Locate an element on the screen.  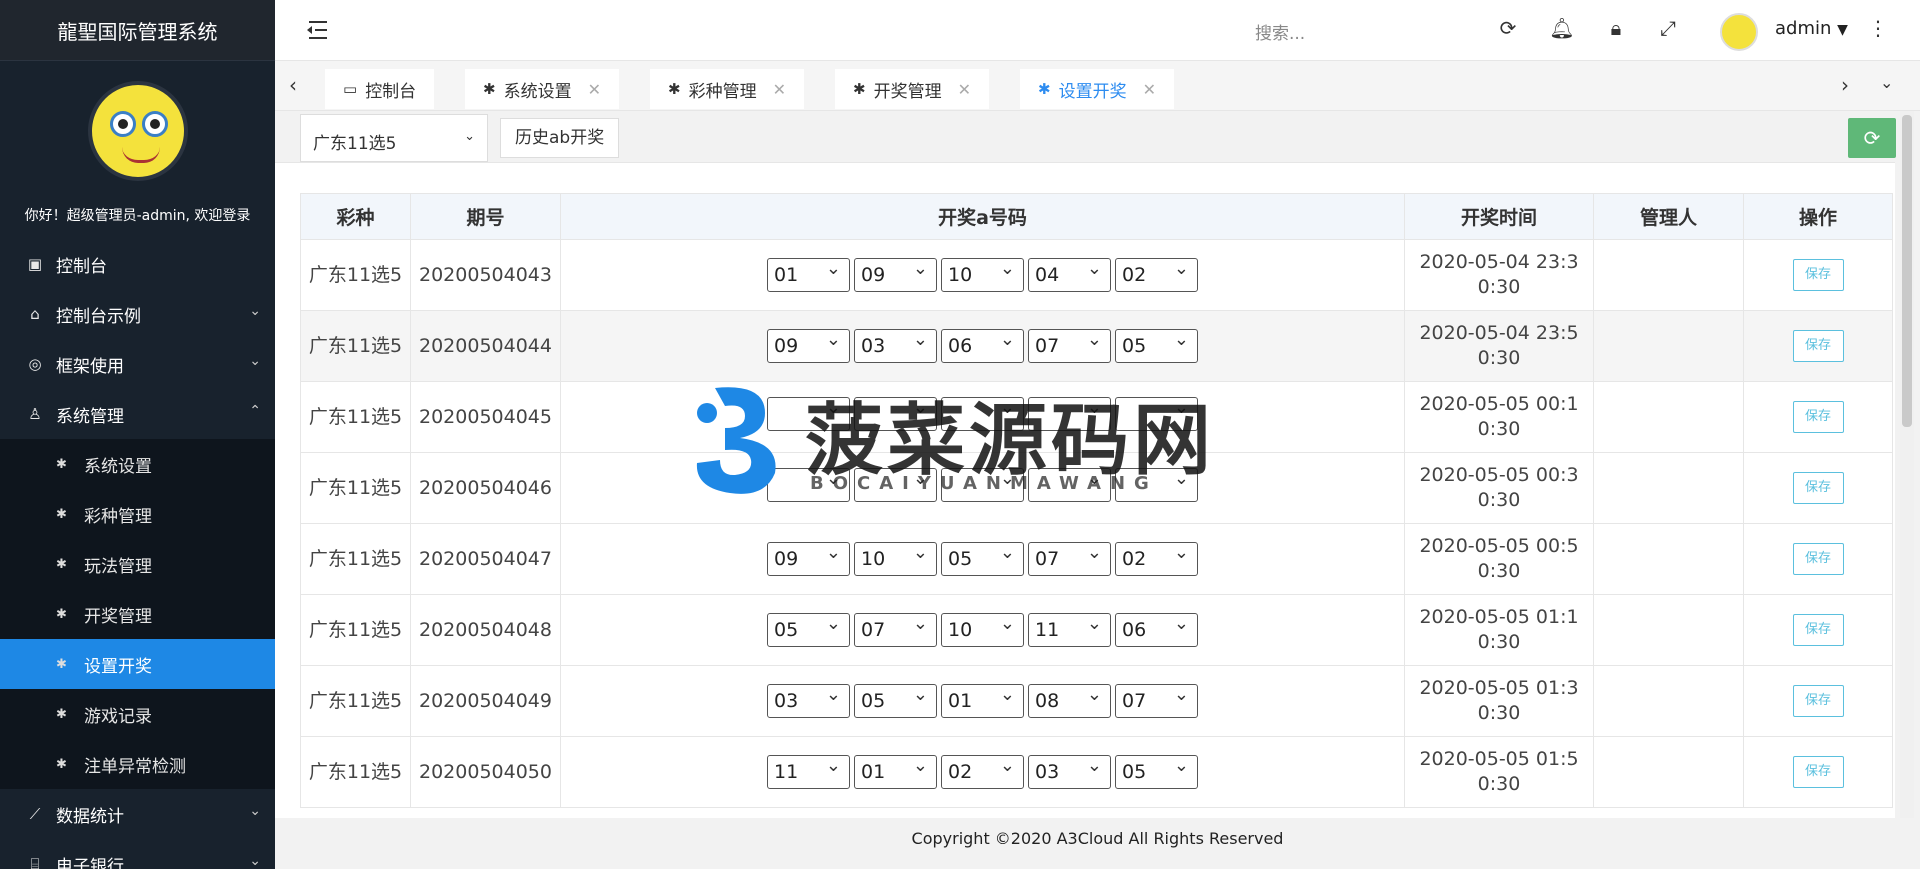
tab-set-draw: ✱ 设置开奖 ✕ is located at coordinates (1097, 89).